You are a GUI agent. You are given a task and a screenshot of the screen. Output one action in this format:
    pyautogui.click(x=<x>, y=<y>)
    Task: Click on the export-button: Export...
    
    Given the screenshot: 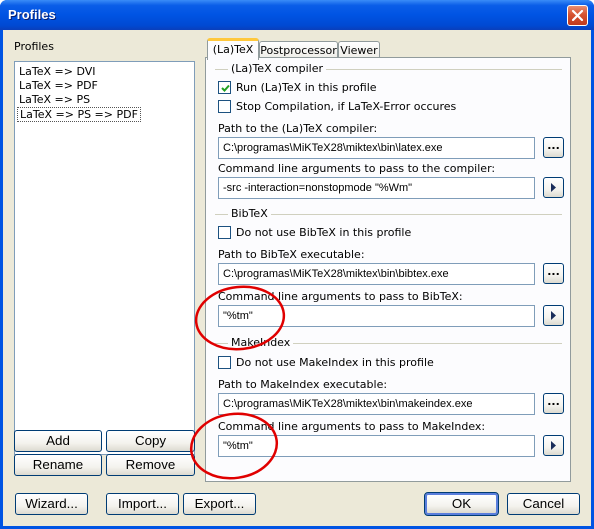 What is the action you would take?
    pyautogui.click(x=219, y=504)
    